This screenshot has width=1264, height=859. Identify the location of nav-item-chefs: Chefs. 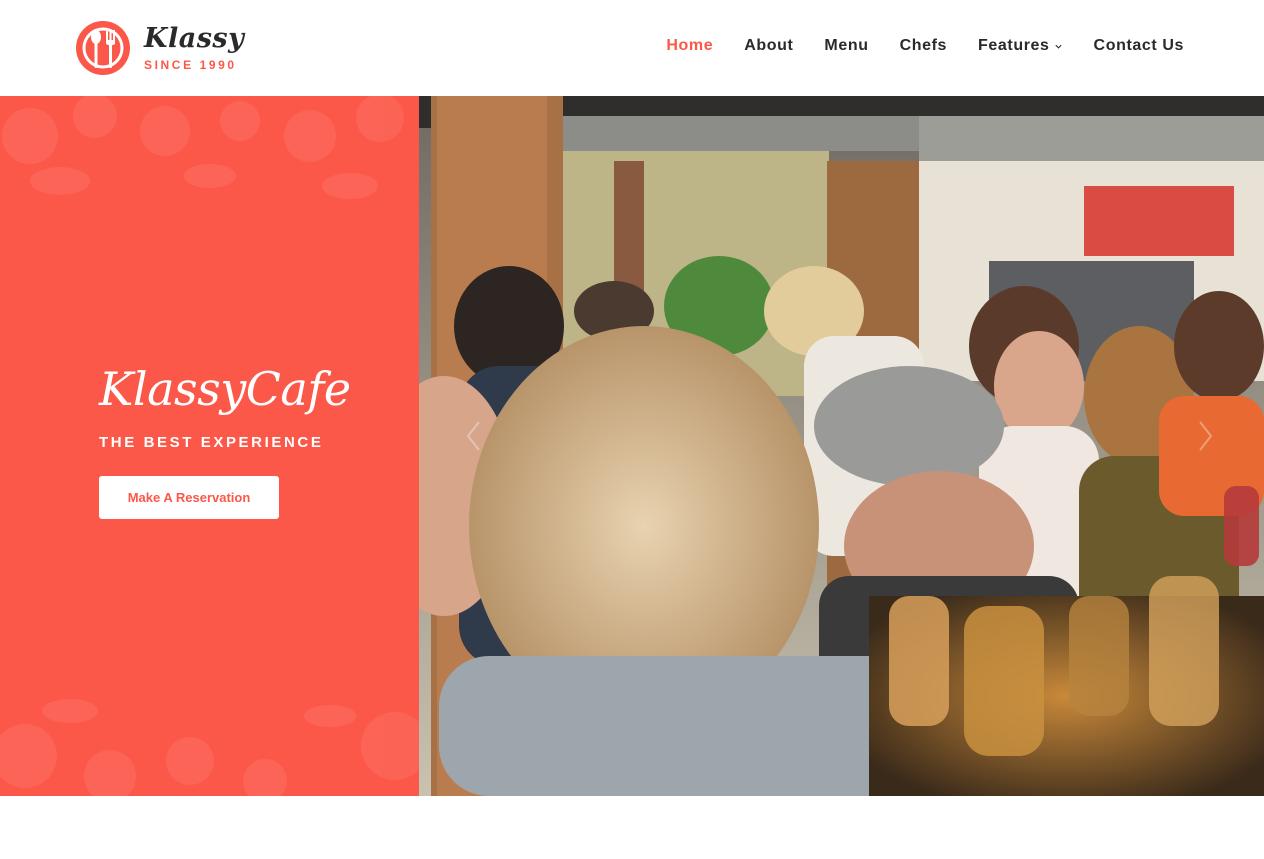
(923, 46).